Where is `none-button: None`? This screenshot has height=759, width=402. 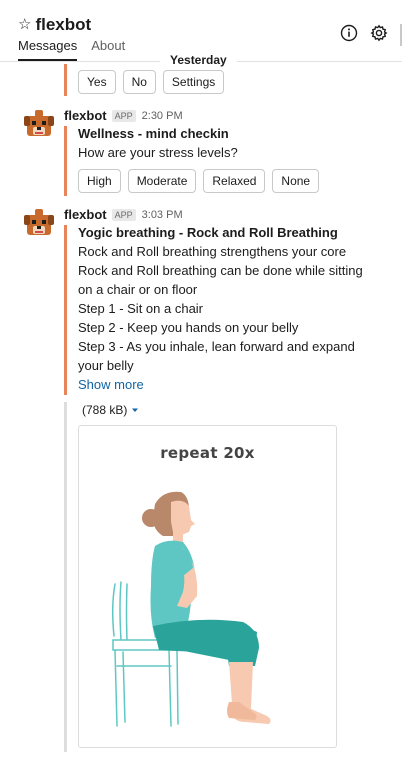 none-button: None is located at coordinates (296, 181).